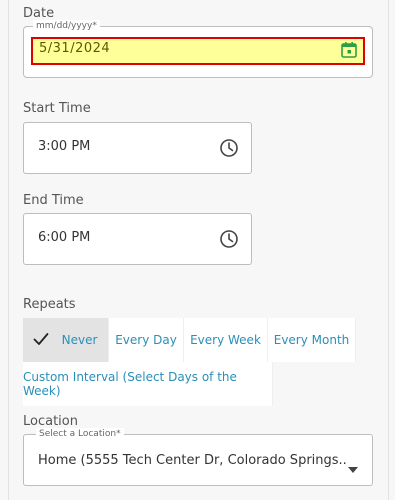 Image resolution: width=395 pixels, height=500 pixels. What do you see at coordinates (53, 200) in the screenshot?
I see `end-time-label: End Time` at bounding box center [53, 200].